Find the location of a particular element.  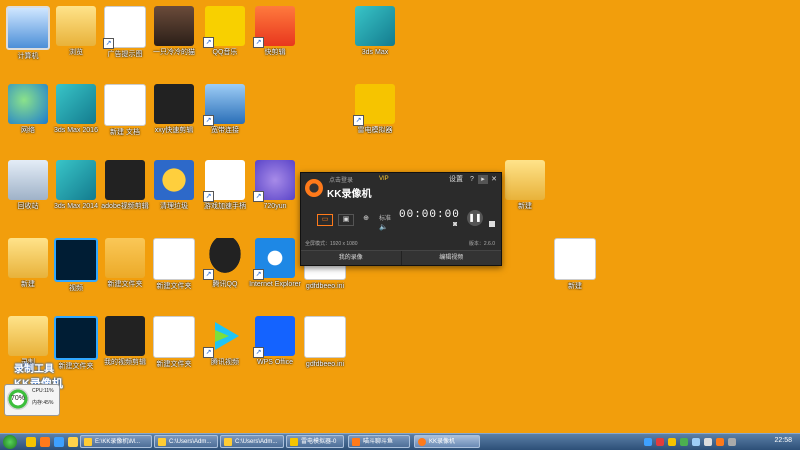

icon-label: 雷电模拟器 is located at coordinates (375, 130).